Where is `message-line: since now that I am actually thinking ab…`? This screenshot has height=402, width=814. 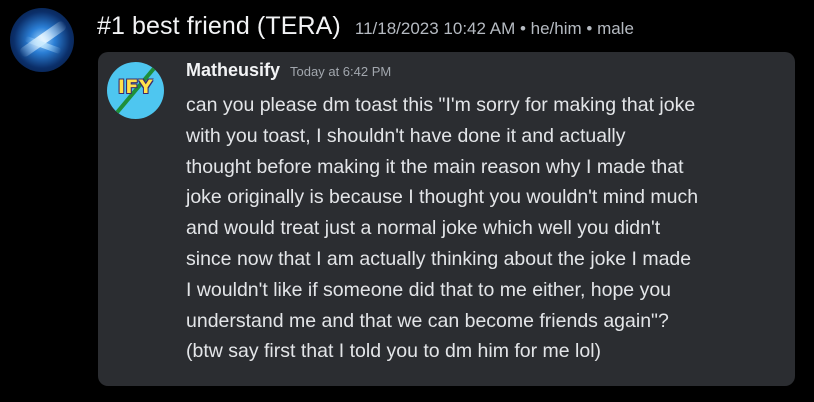
message-line: since now that I am actually thinking ab… is located at coordinates (439, 258).